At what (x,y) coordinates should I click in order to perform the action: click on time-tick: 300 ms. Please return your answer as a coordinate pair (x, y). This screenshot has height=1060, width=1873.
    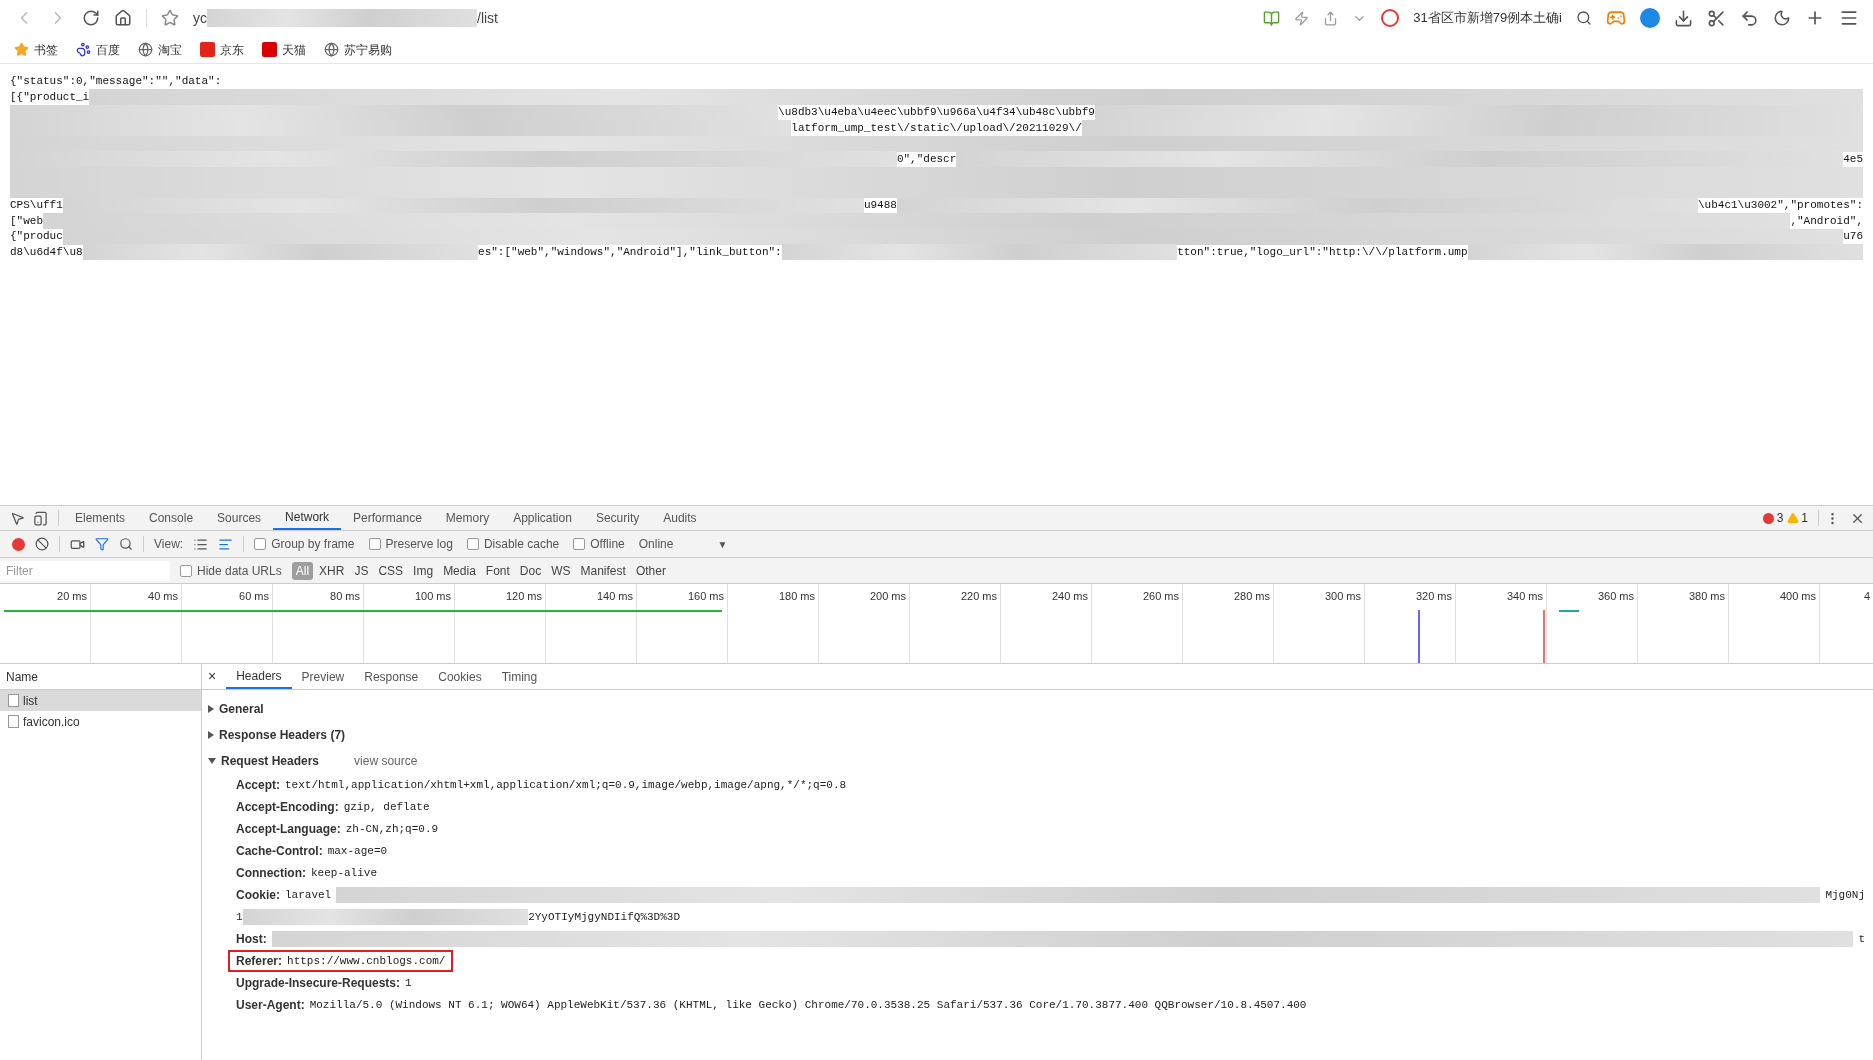
    Looking at the image, I should click on (1342, 595).